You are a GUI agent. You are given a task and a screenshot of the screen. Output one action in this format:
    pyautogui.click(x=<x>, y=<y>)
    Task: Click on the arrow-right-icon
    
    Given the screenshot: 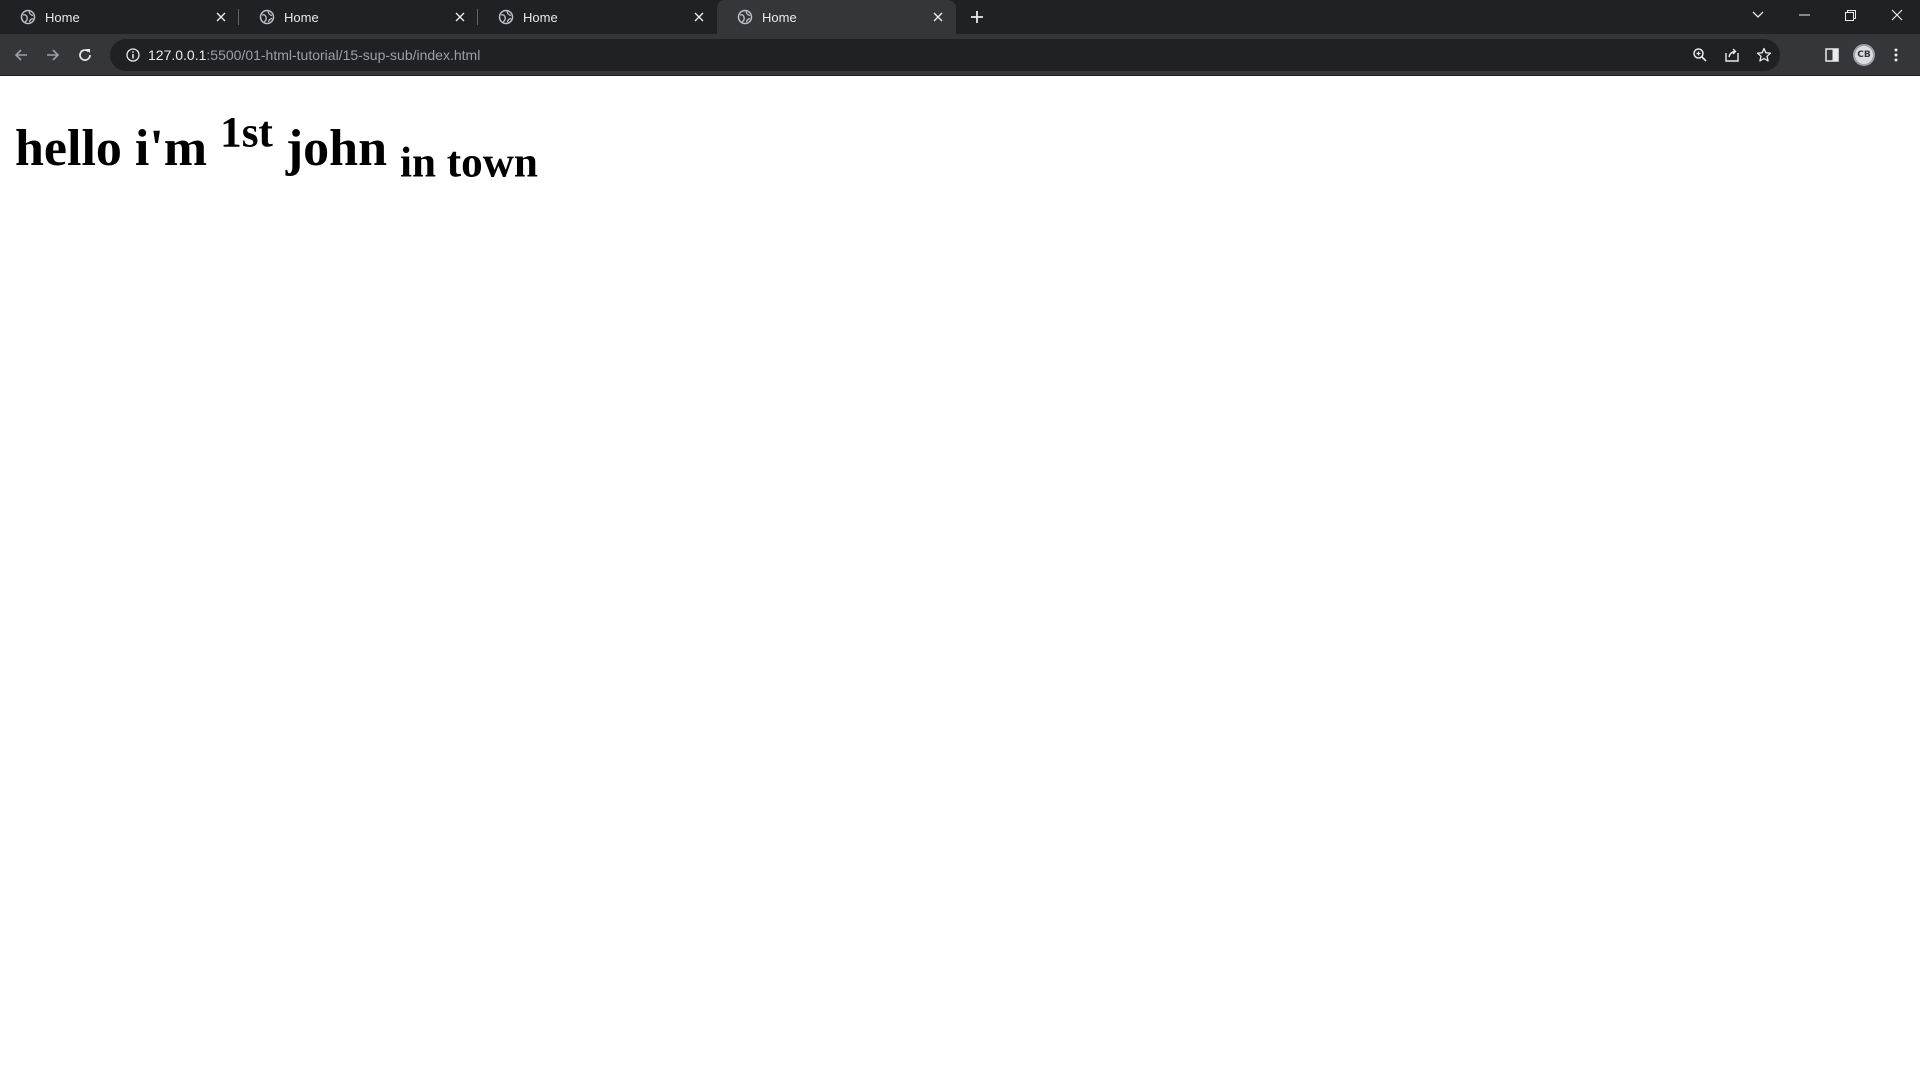 What is the action you would take?
    pyautogui.click(x=53, y=55)
    